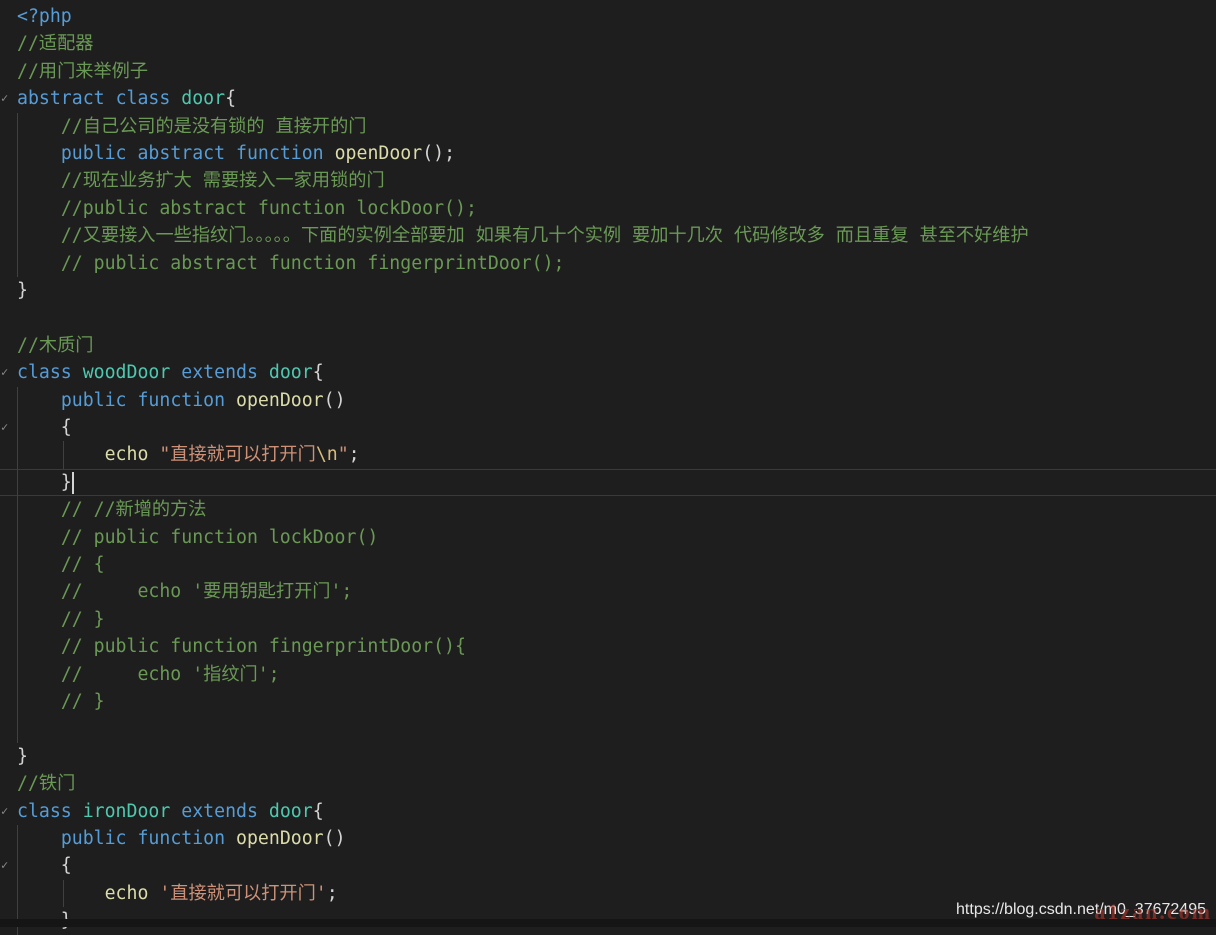  Describe the element at coordinates (213, 126) in the screenshot. I see `code-token: //自己公司的是没有锁的 直接开的门` at that location.